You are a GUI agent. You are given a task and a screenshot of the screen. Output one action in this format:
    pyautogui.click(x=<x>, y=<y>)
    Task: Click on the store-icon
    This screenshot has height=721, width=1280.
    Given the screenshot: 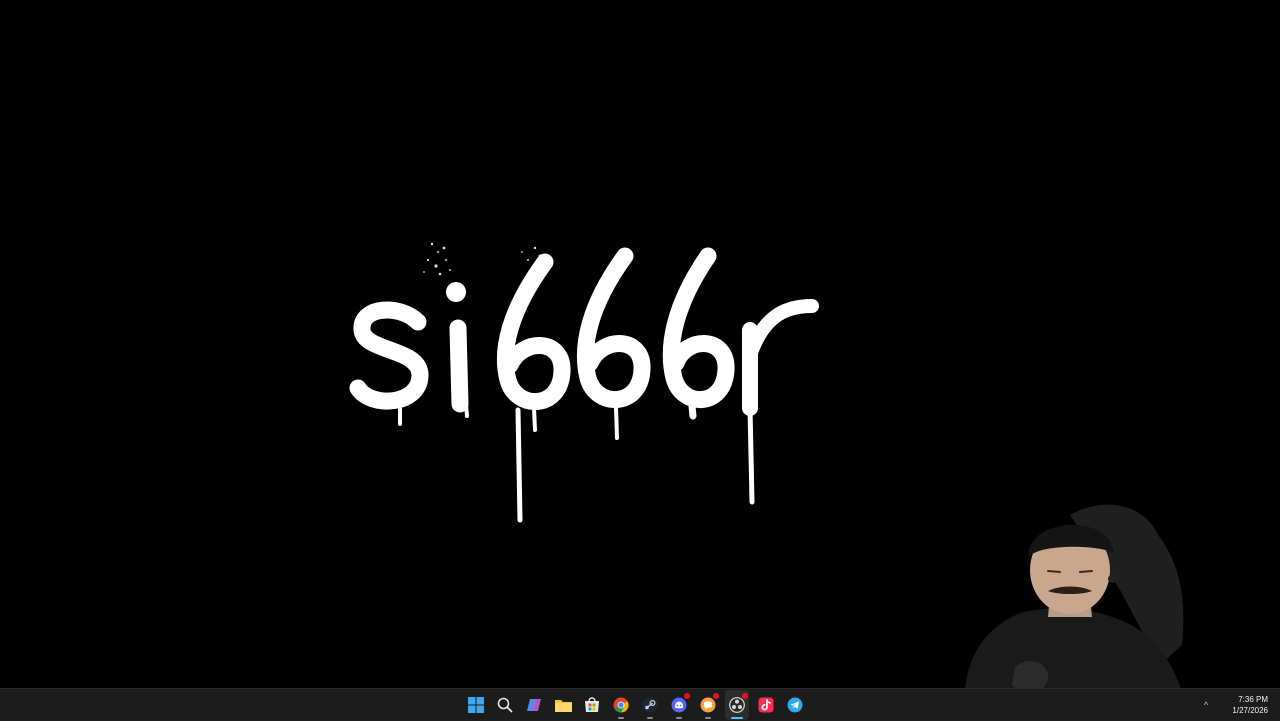 What is the action you would take?
    pyautogui.click(x=592, y=704)
    